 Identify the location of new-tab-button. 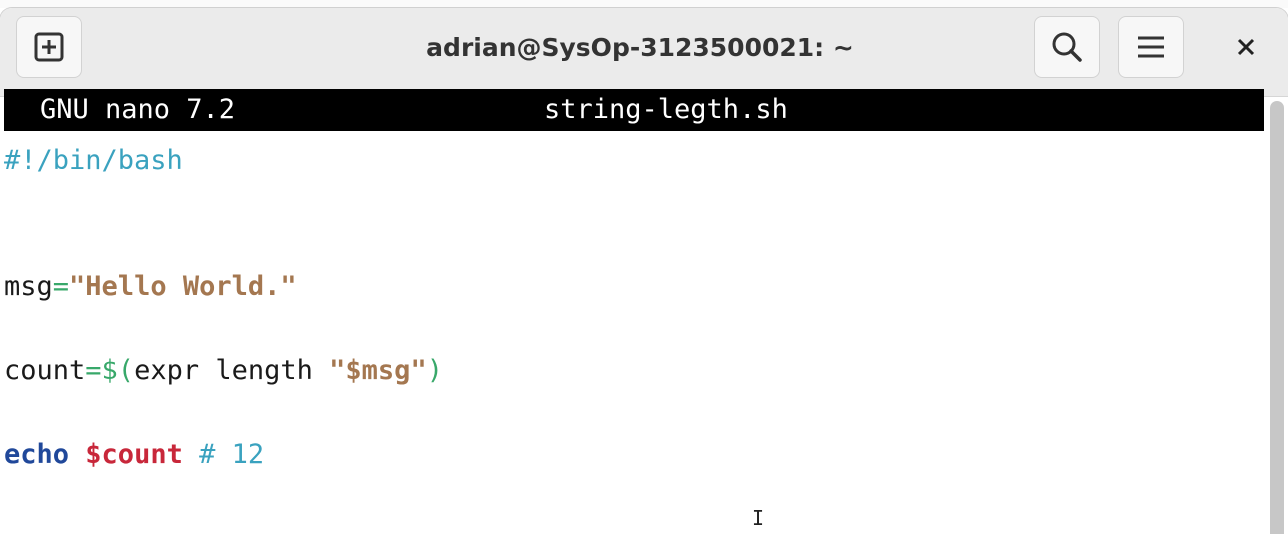
(49, 47).